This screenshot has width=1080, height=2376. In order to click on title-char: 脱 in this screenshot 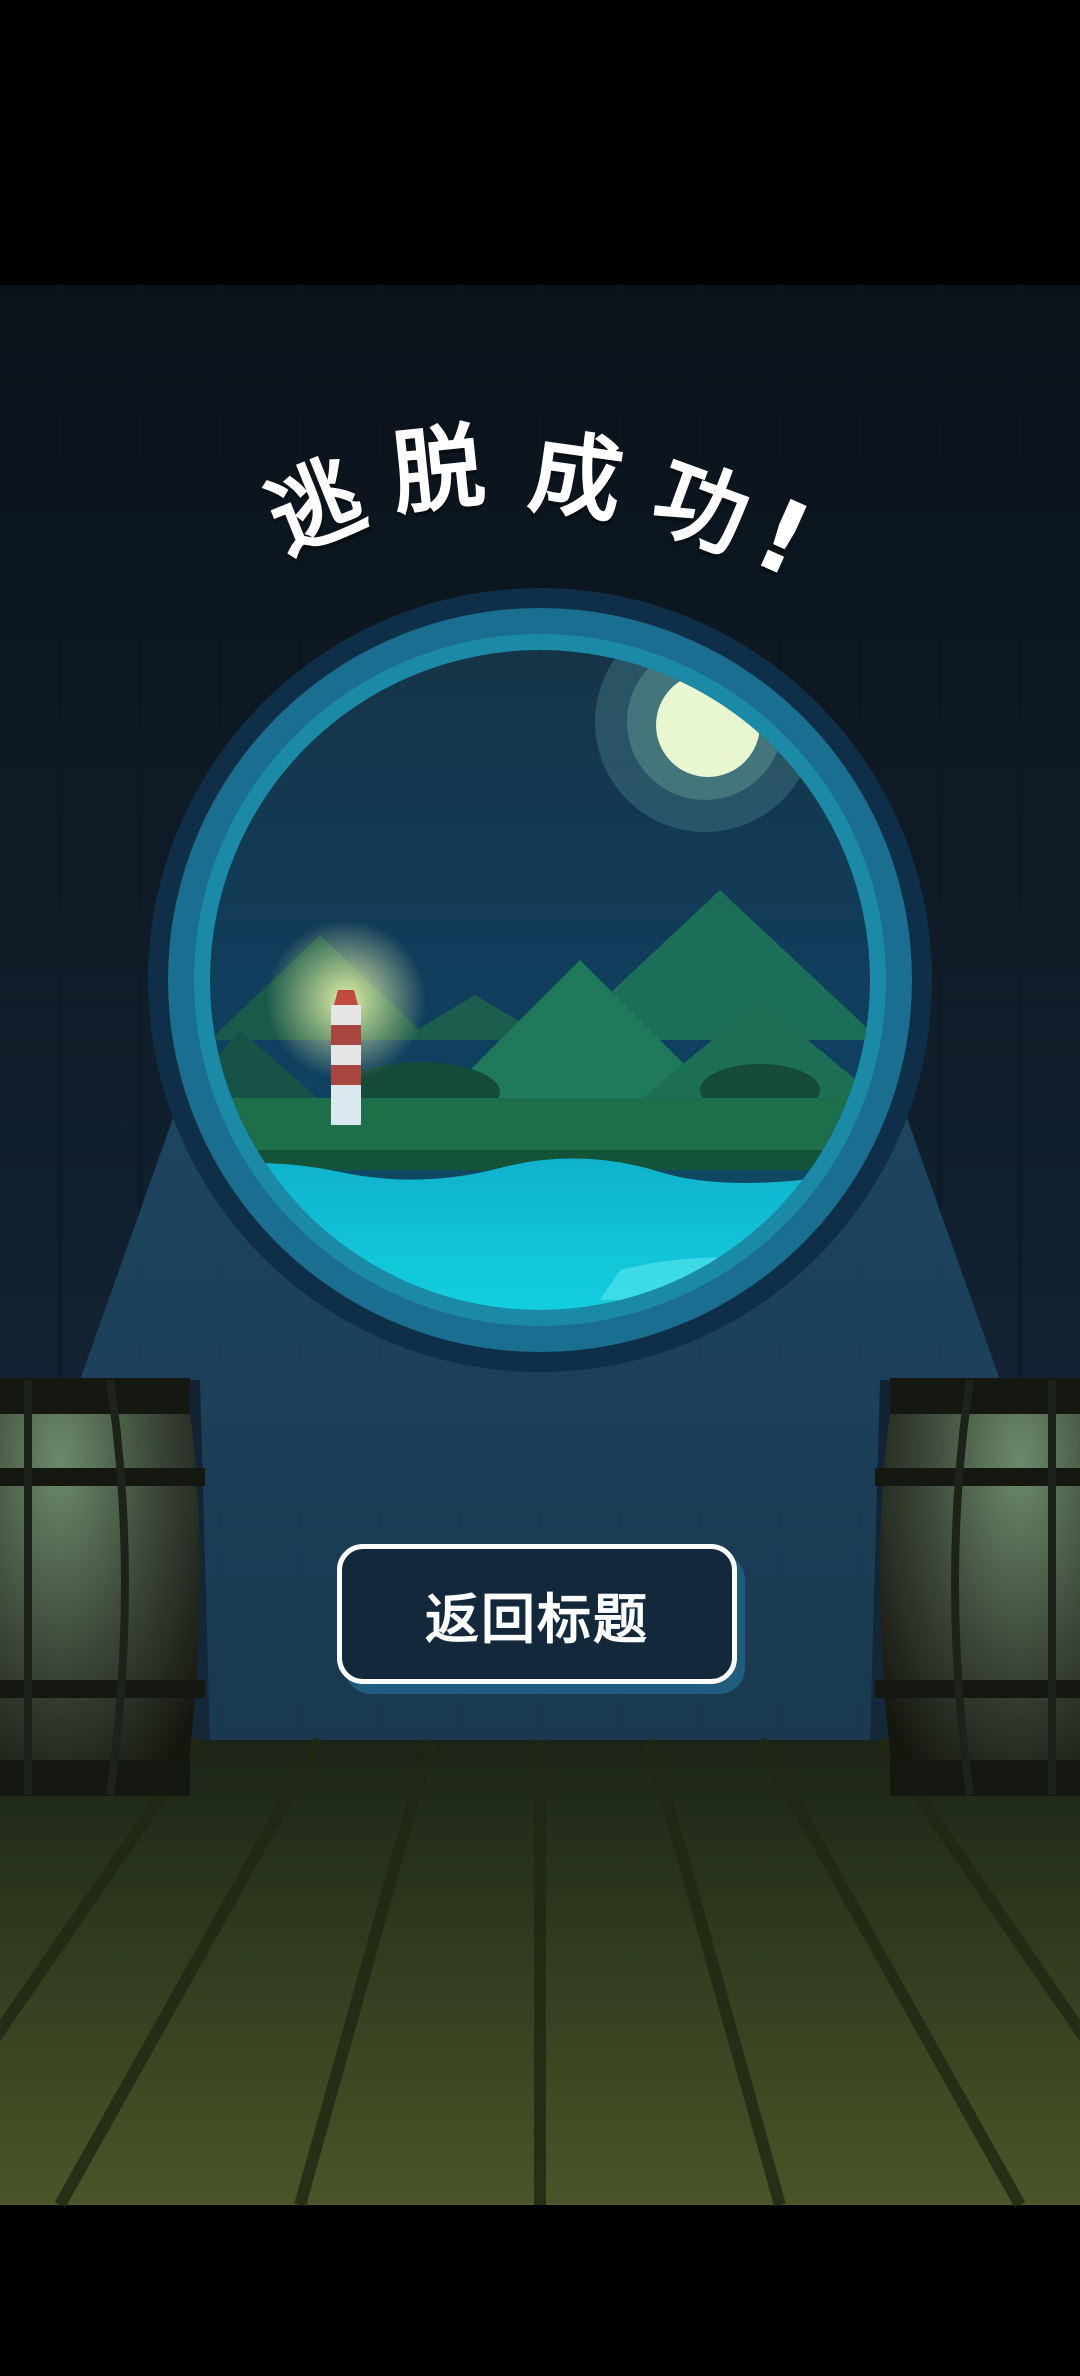, I will do `click(438, 470)`.